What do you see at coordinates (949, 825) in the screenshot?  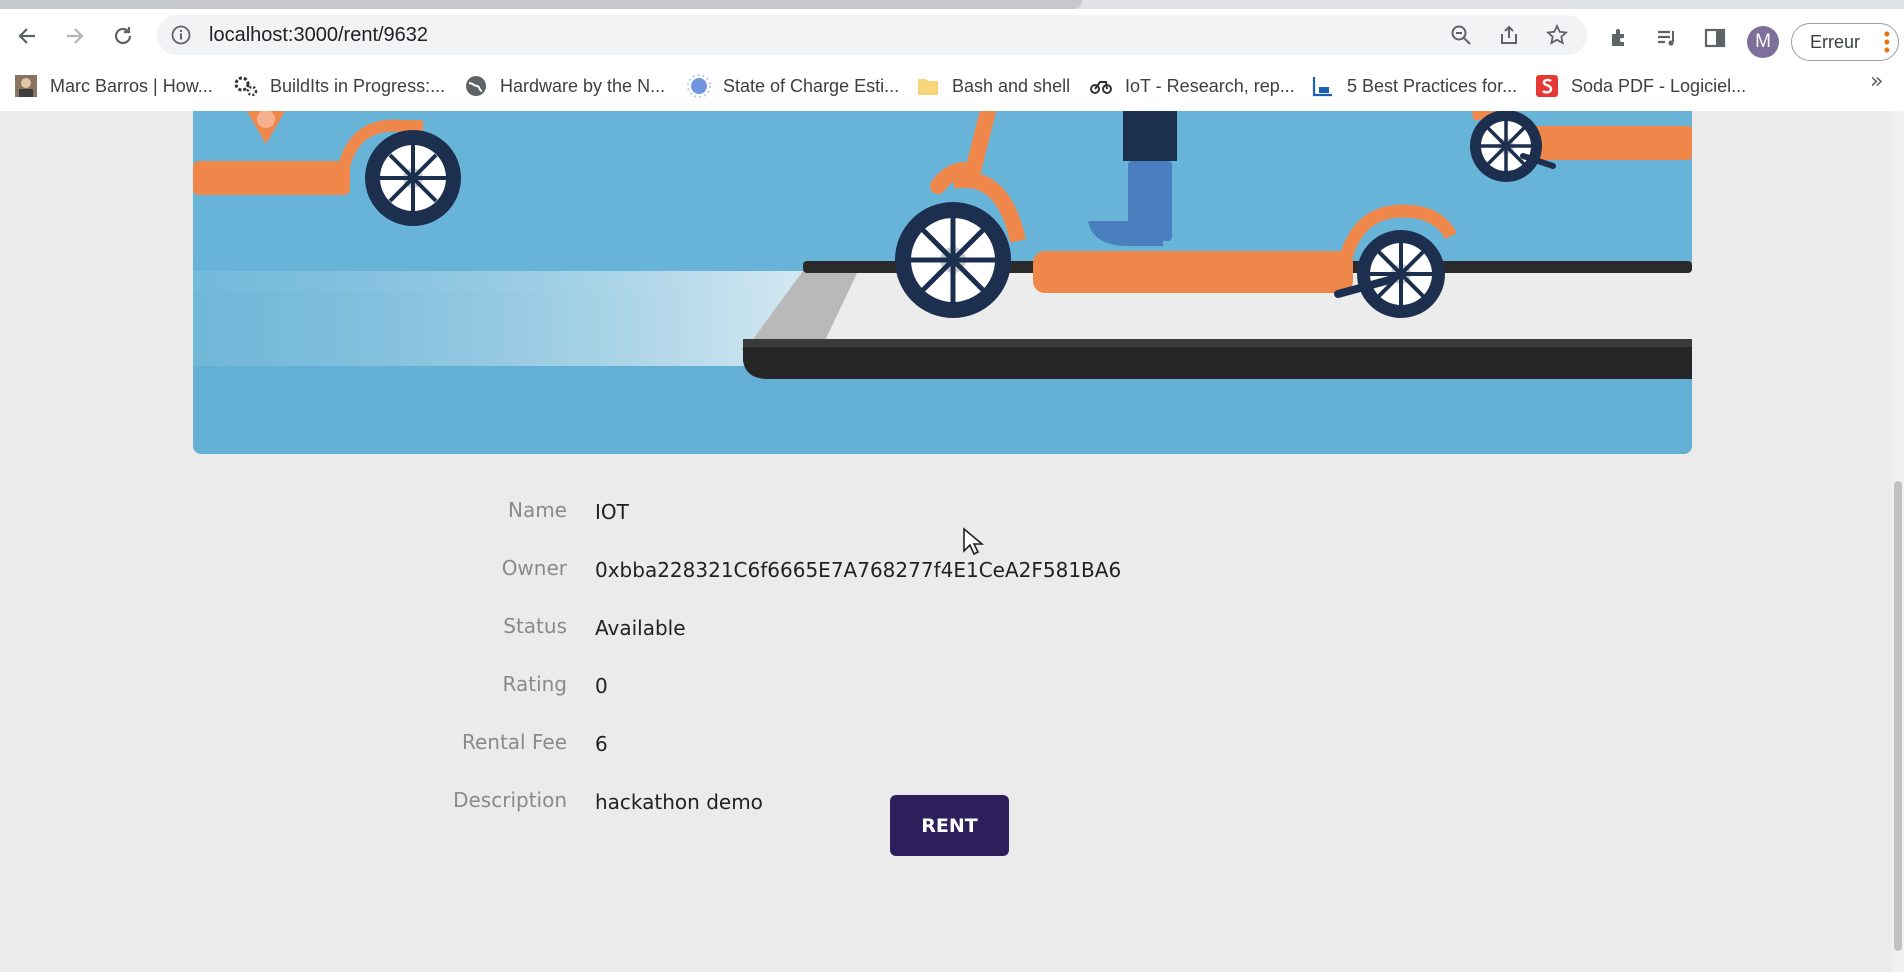 I see `rent-button: RENT` at bounding box center [949, 825].